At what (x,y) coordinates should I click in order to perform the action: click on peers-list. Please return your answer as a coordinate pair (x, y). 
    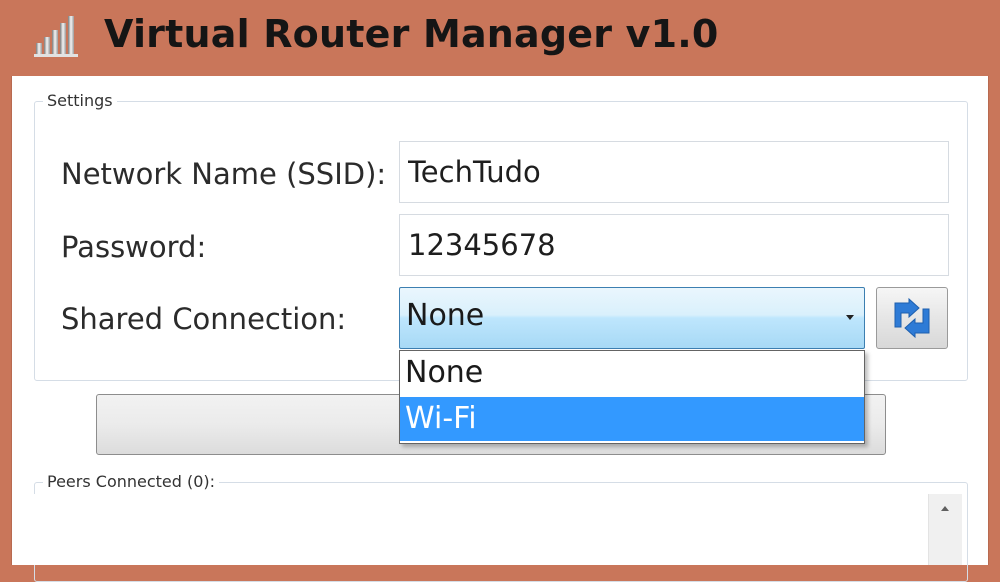
    Looking at the image, I should click on (484, 529).